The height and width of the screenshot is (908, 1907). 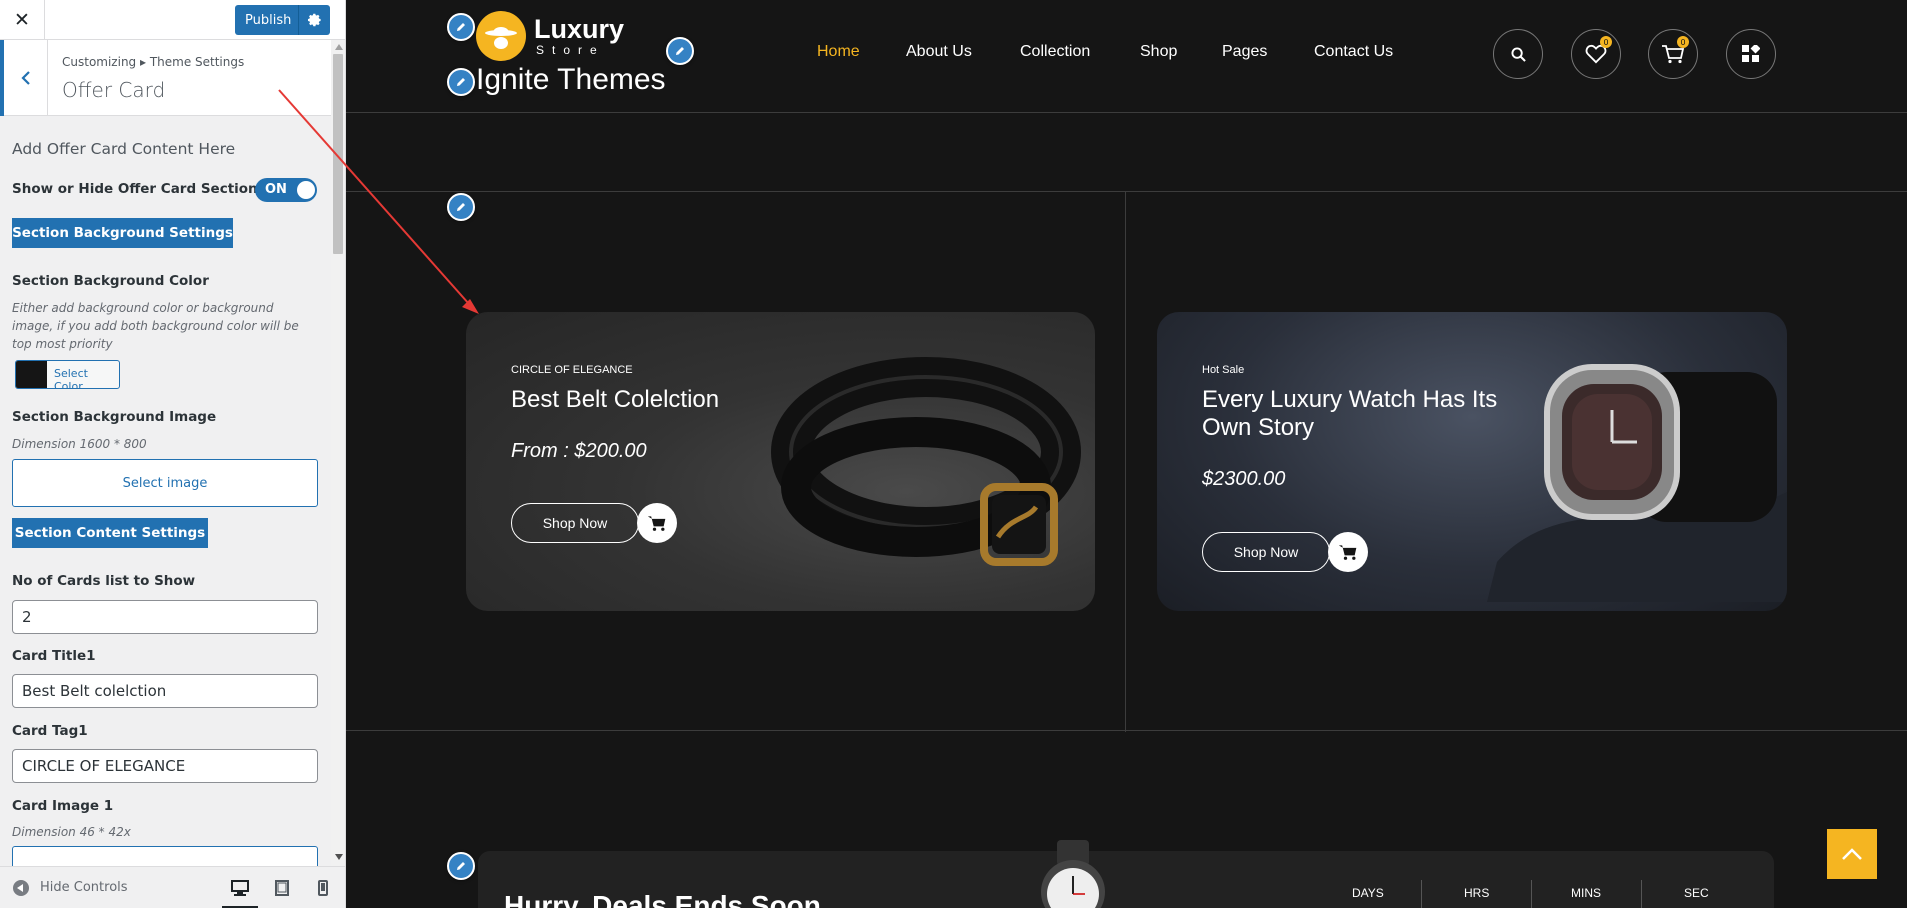 I want to click on card-image1-label: Card Image 1, so click(x=63, y=806).